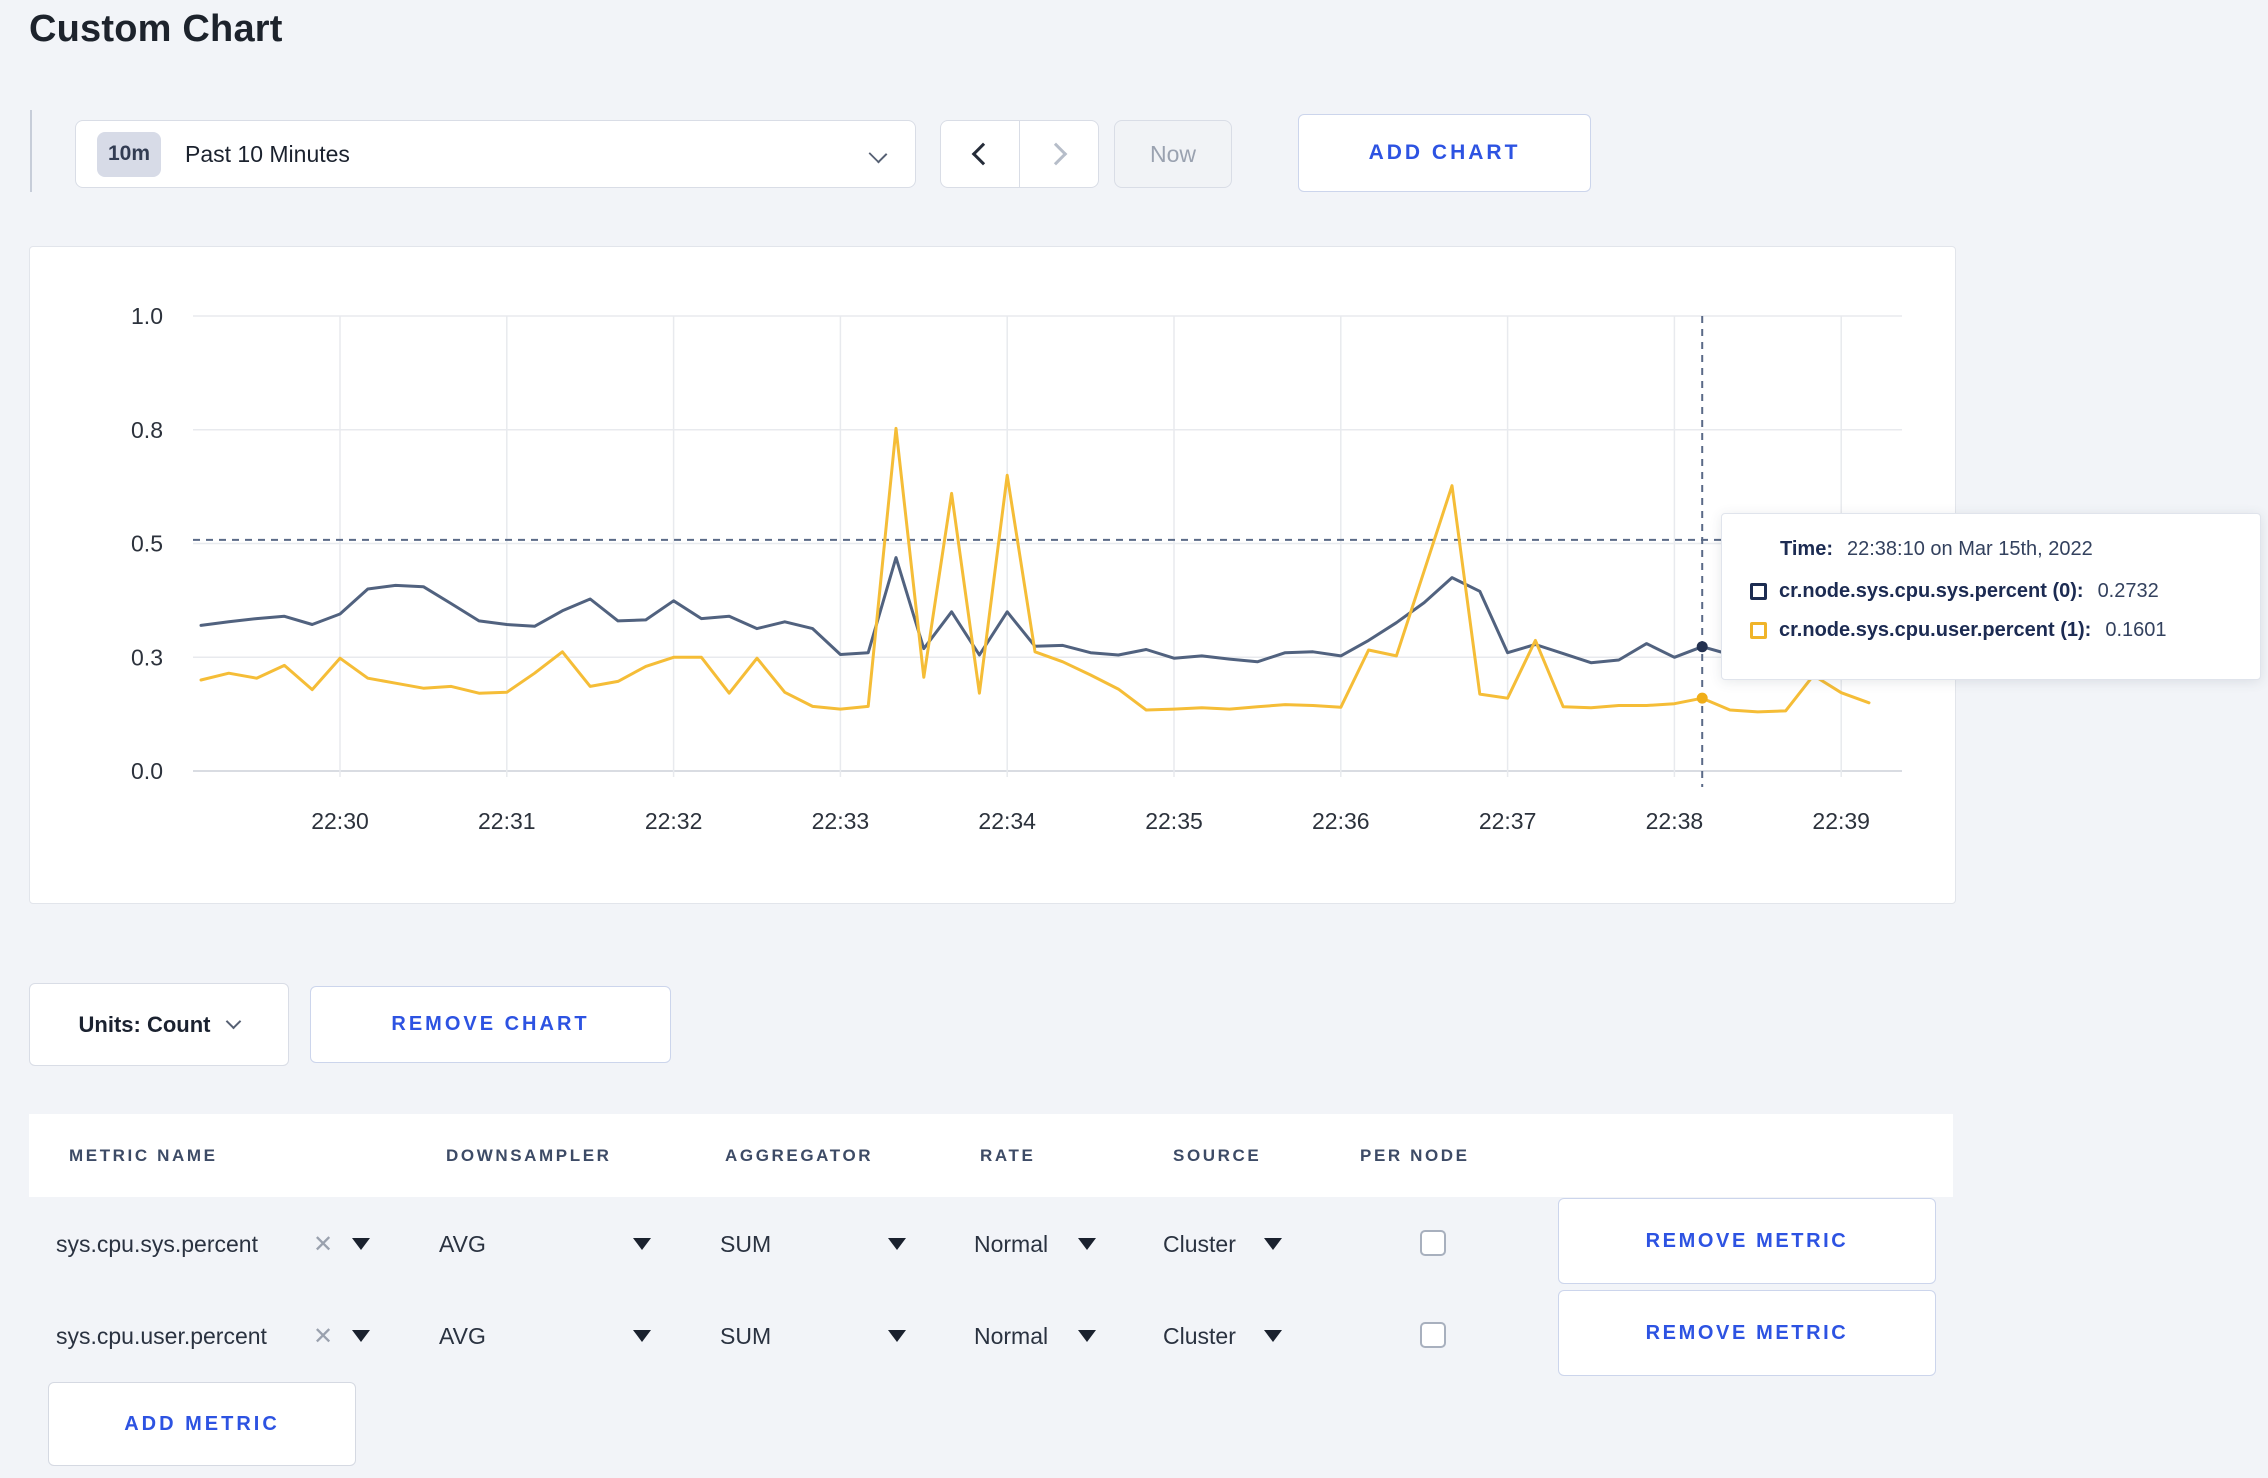  Describe the element at coordinates (1935, 630) in the screenshot. I see `tooltip-series-label: cr.node.sys.cpu.user.percent (1):` at that location.